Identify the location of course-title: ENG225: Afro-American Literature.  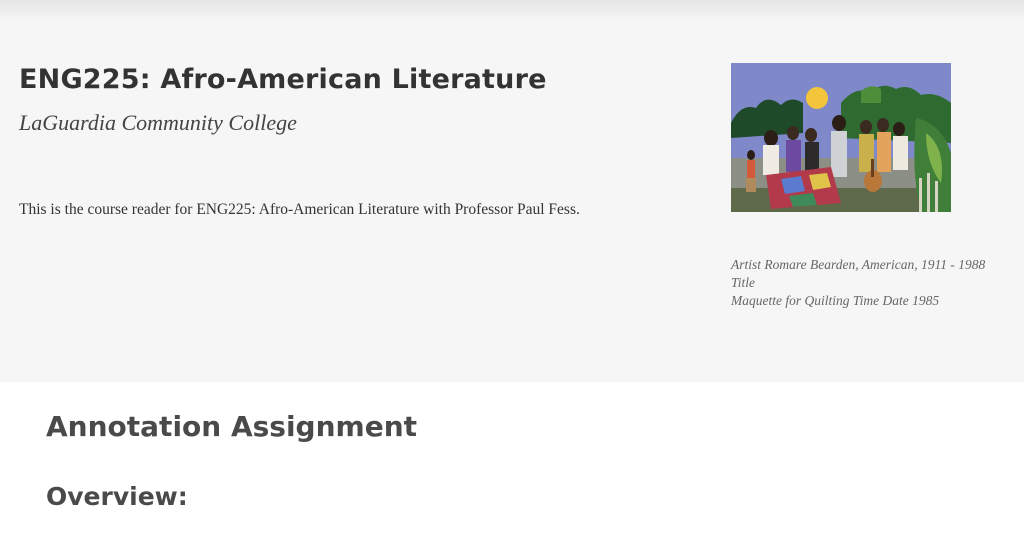
(283, 79).